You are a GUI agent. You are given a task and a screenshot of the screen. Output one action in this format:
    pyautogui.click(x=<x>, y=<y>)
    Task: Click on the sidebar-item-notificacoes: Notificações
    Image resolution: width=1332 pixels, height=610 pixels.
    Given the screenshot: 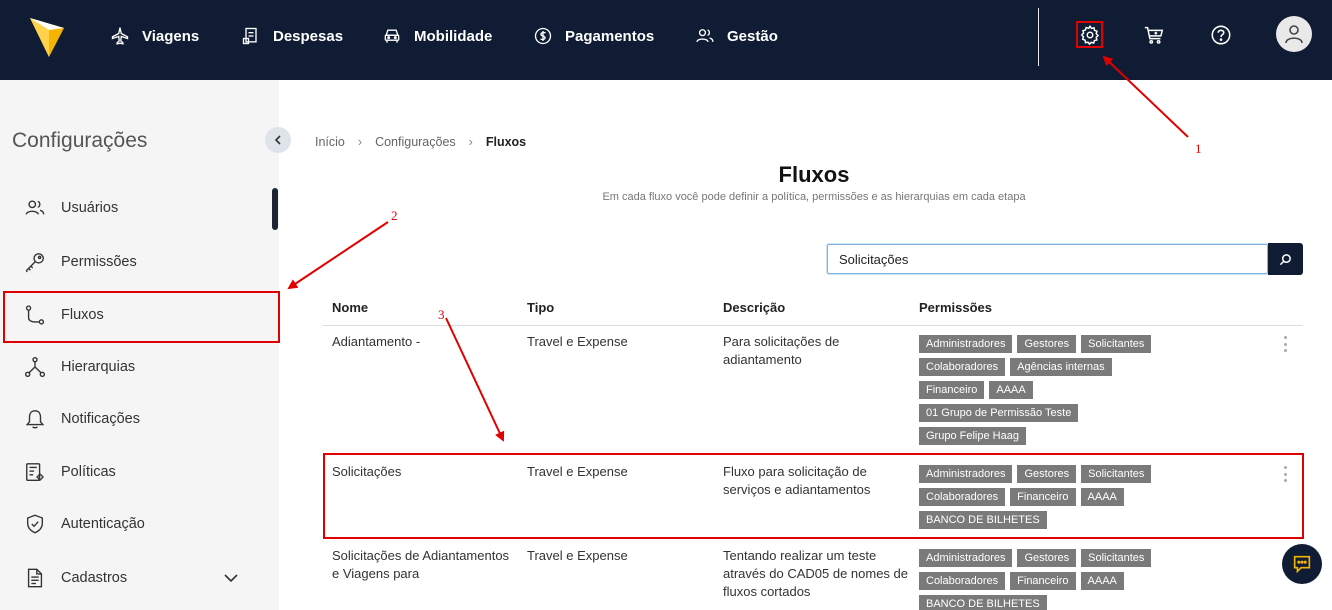 What is the action you would take?
    pyautogui.click(x=82, y=419)
    